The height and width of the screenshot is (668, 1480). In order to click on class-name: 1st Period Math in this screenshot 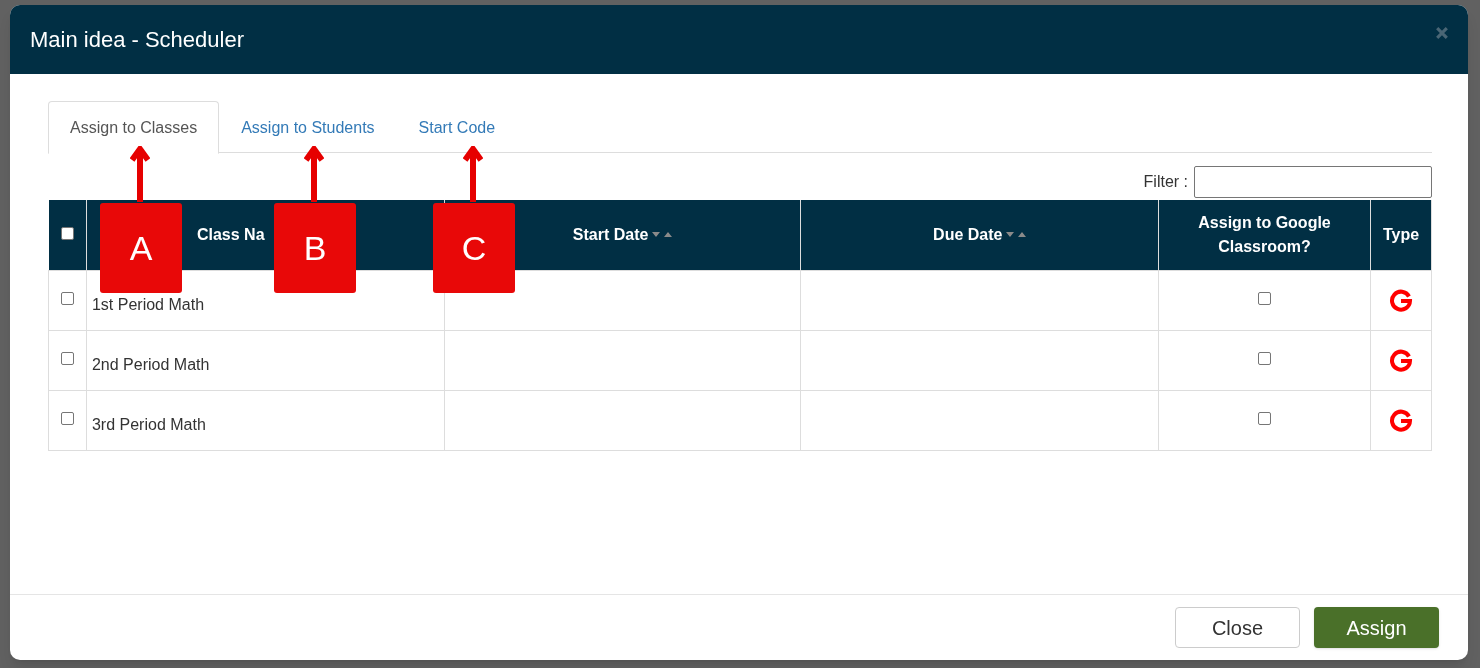, I will do `click(148, 304)`.